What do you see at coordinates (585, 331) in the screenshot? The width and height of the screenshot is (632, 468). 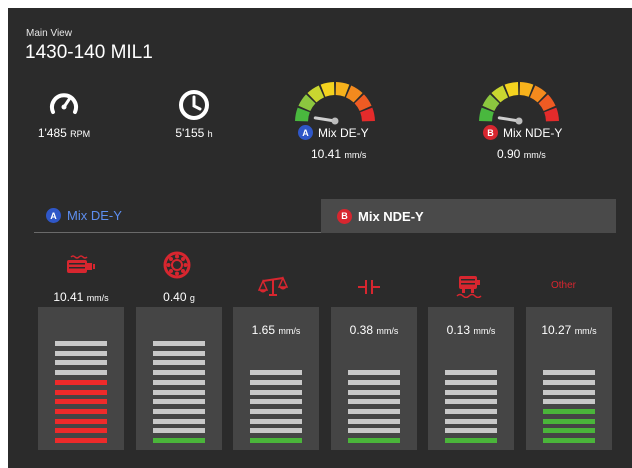 I see `other-unit: mm/s` at bounding box center [585, 331].